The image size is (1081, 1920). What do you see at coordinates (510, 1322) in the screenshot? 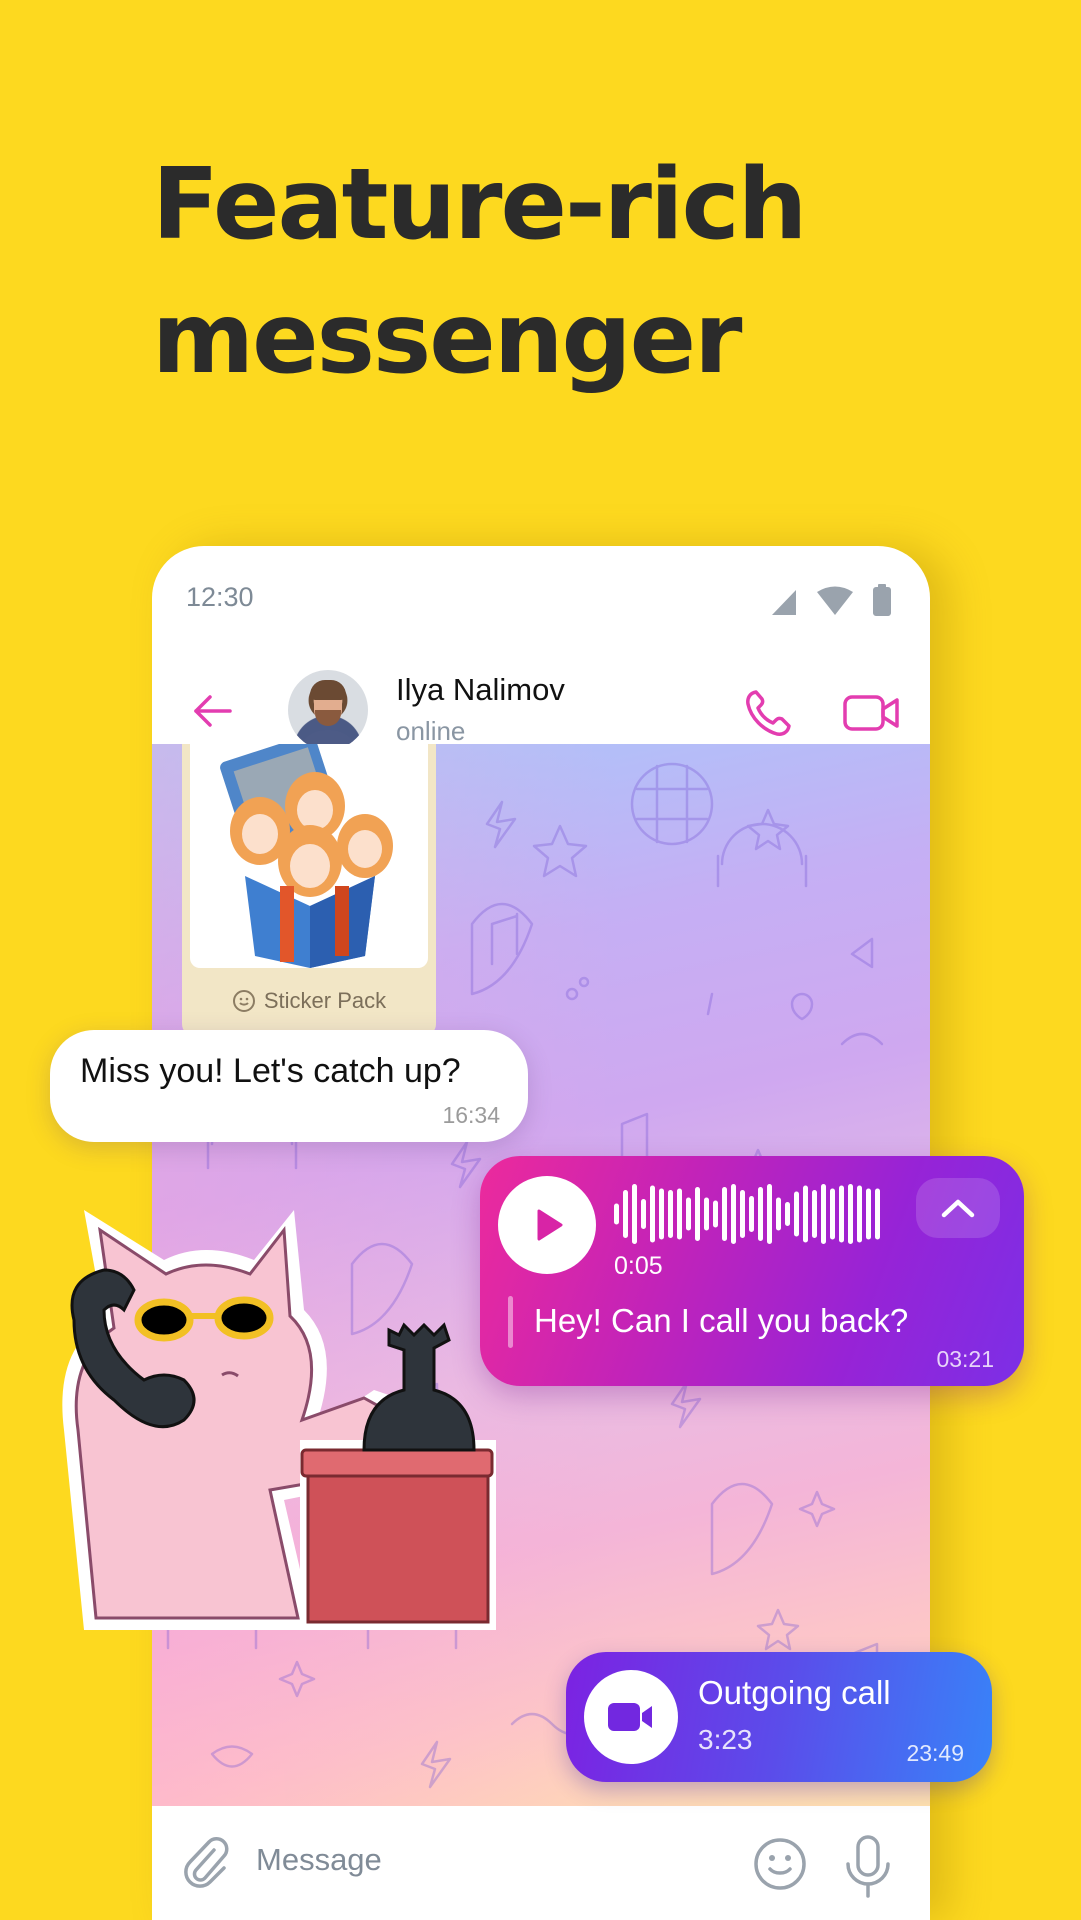
I see `transcript-quote-line` at bounding box center [510, 1322].